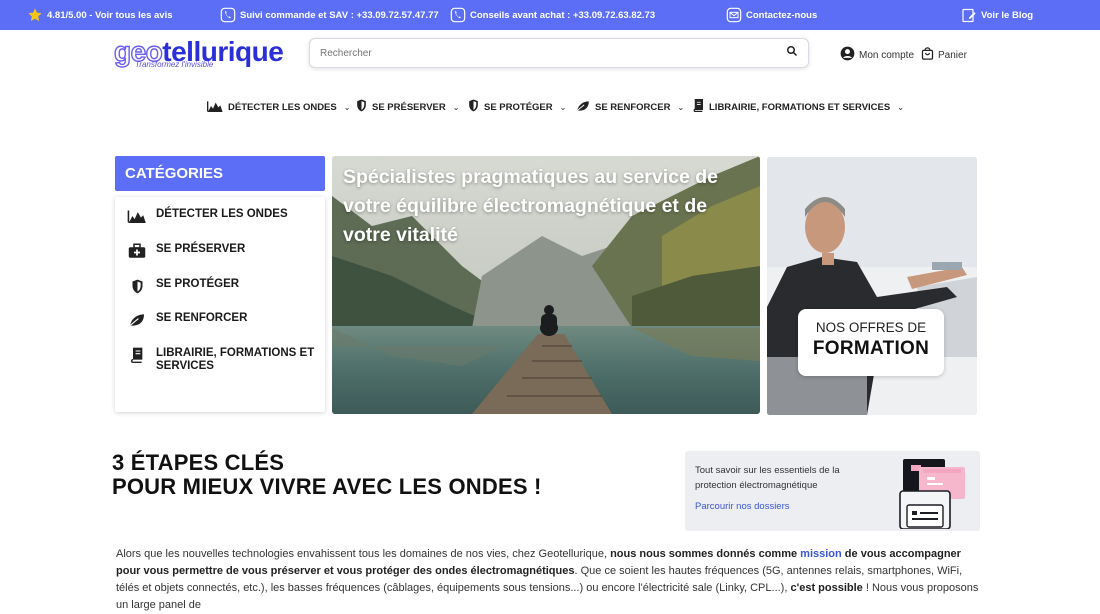 Image resolution: width=1100 pixels, height=614 pixels. I want to click on logo-tagline: Transformez l'invisible, so click(174, 64).